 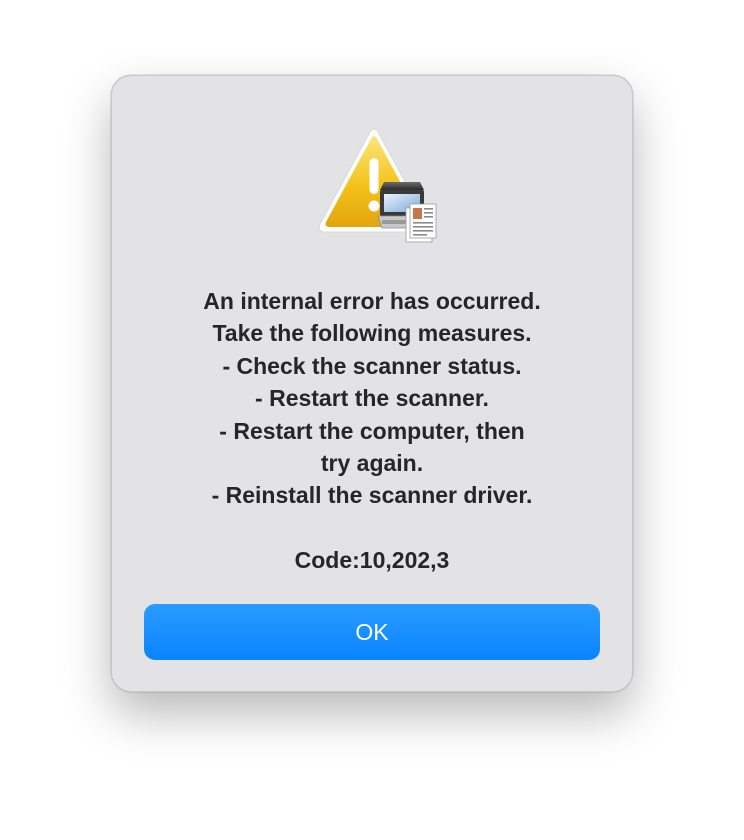 What do you see at coordinates (372, 463) in the screenshot?
I see `message-line: try again.` at bounding box center [372, 463].